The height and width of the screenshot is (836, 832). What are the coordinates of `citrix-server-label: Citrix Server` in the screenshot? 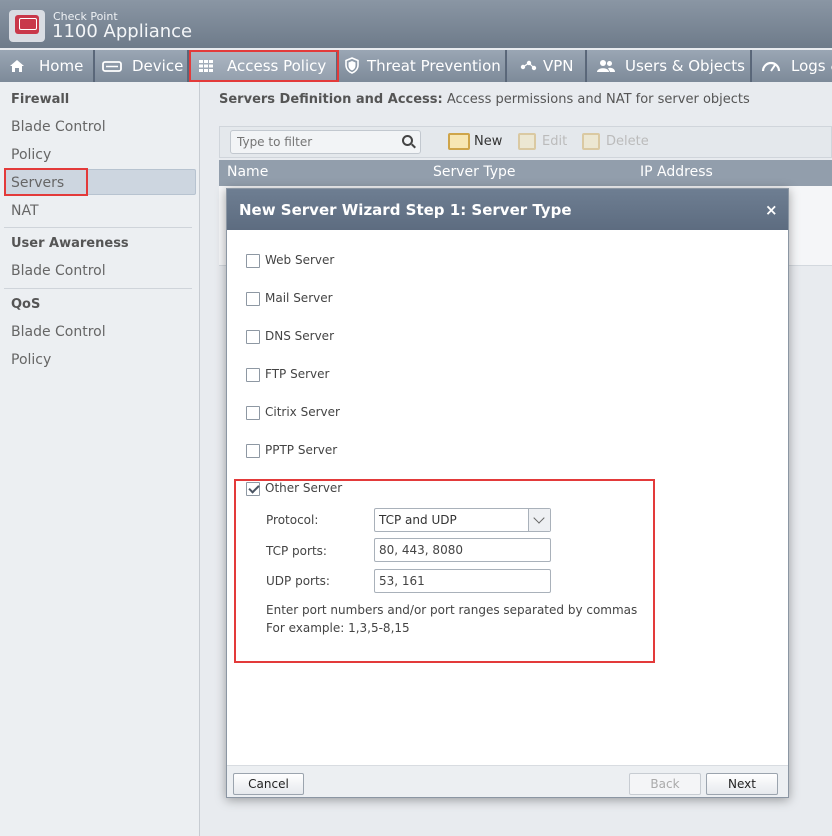 It's located at (302, 412).